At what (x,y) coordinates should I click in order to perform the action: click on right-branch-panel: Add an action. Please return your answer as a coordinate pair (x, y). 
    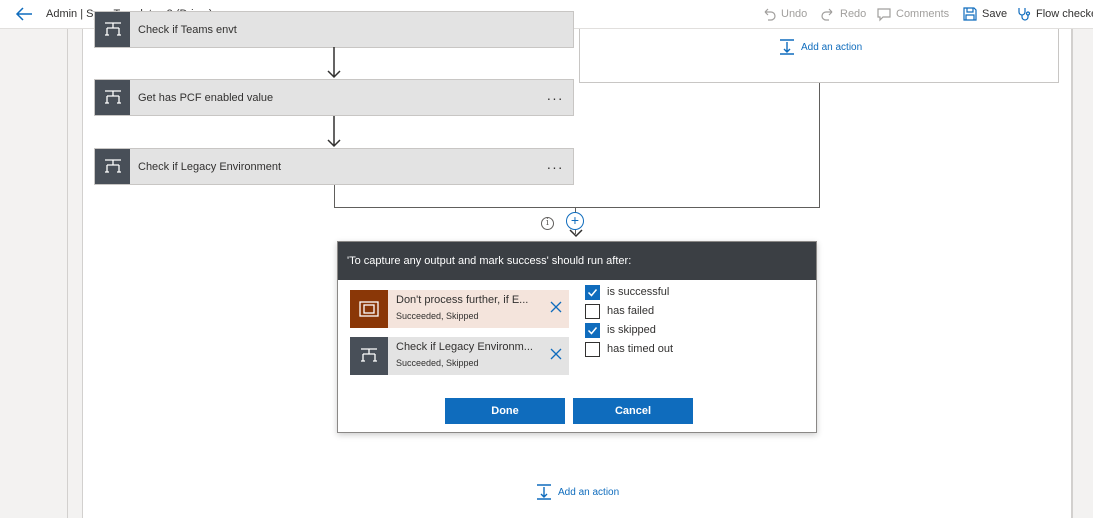
    Looking at the image, I should click on (819, 56).